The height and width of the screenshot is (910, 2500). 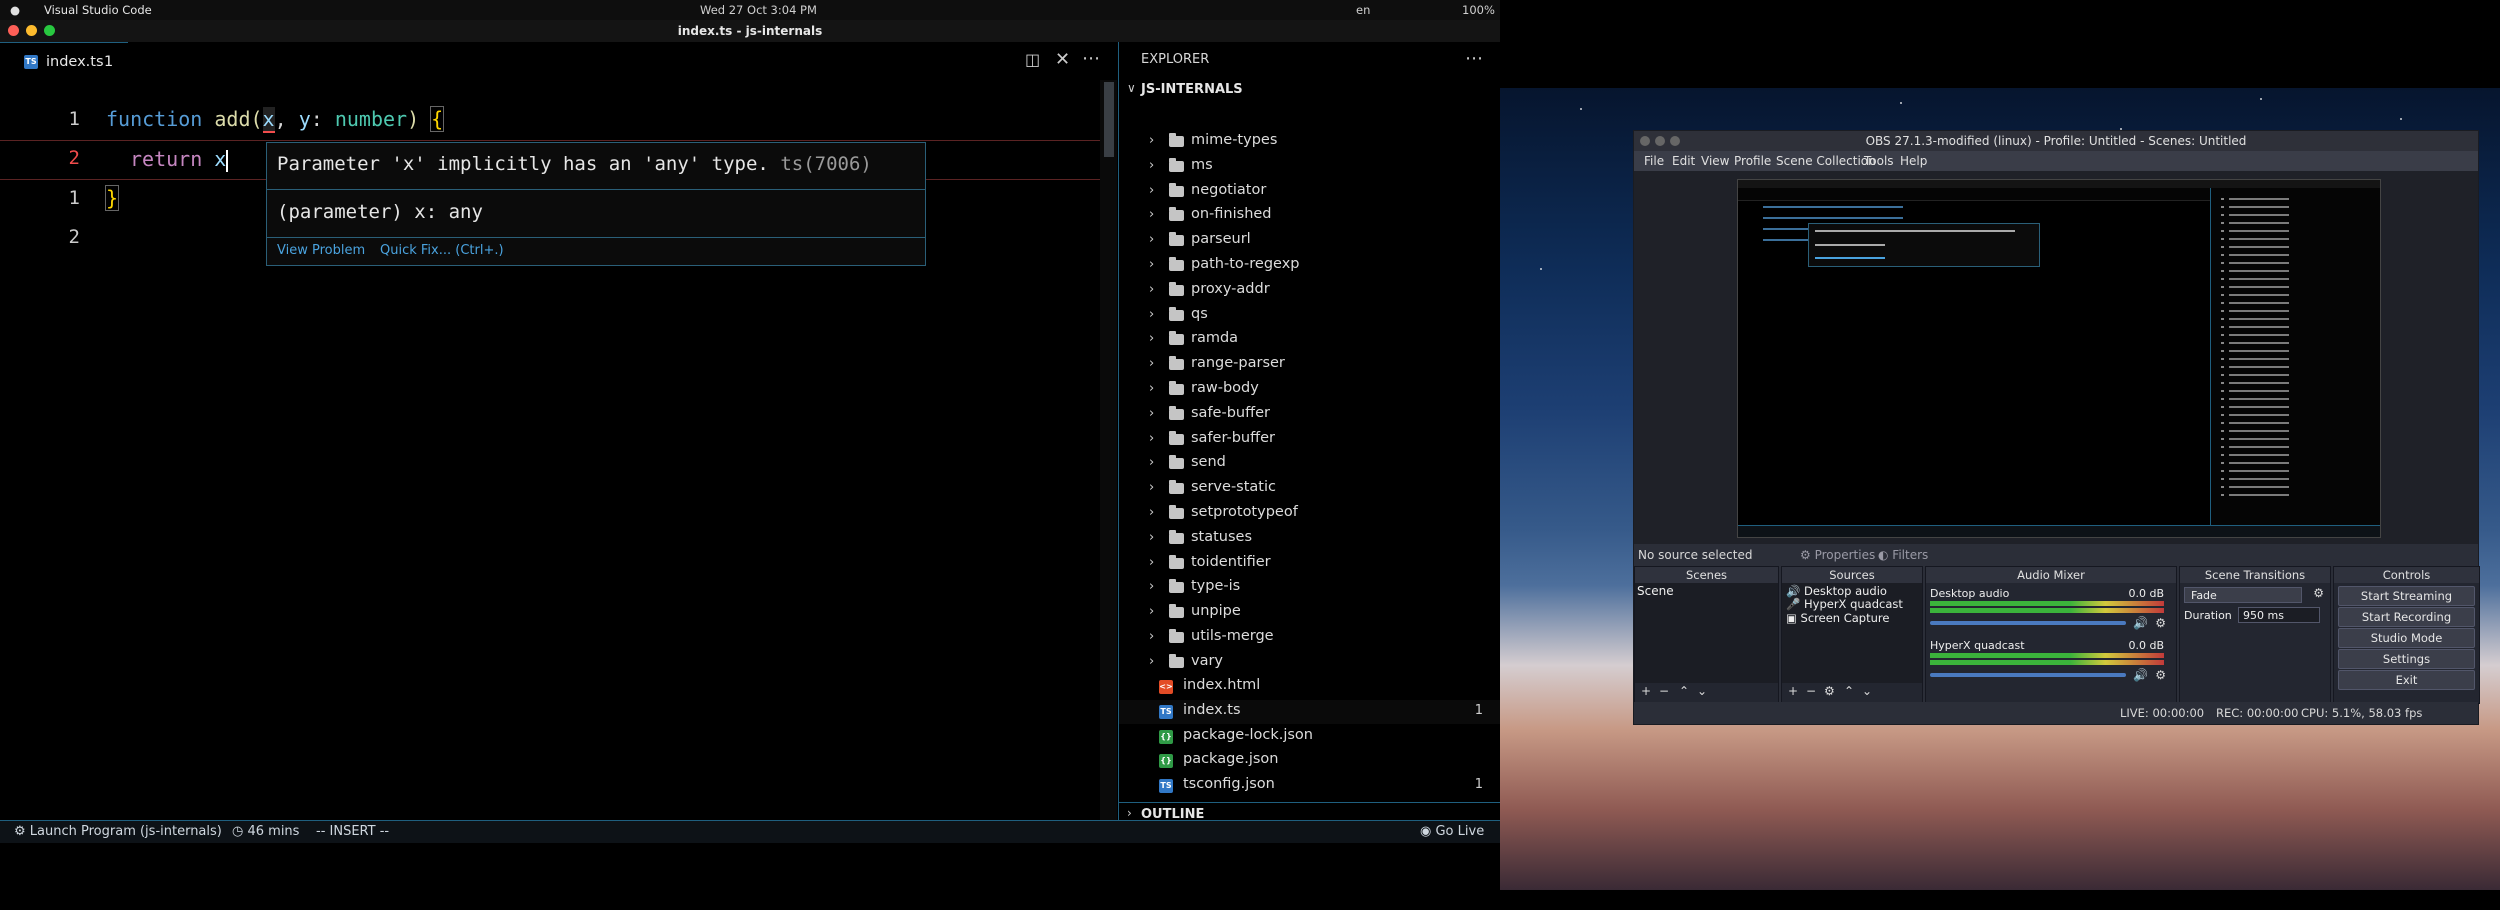 I want to click on obs-preview, so click(x=2056, y=357).